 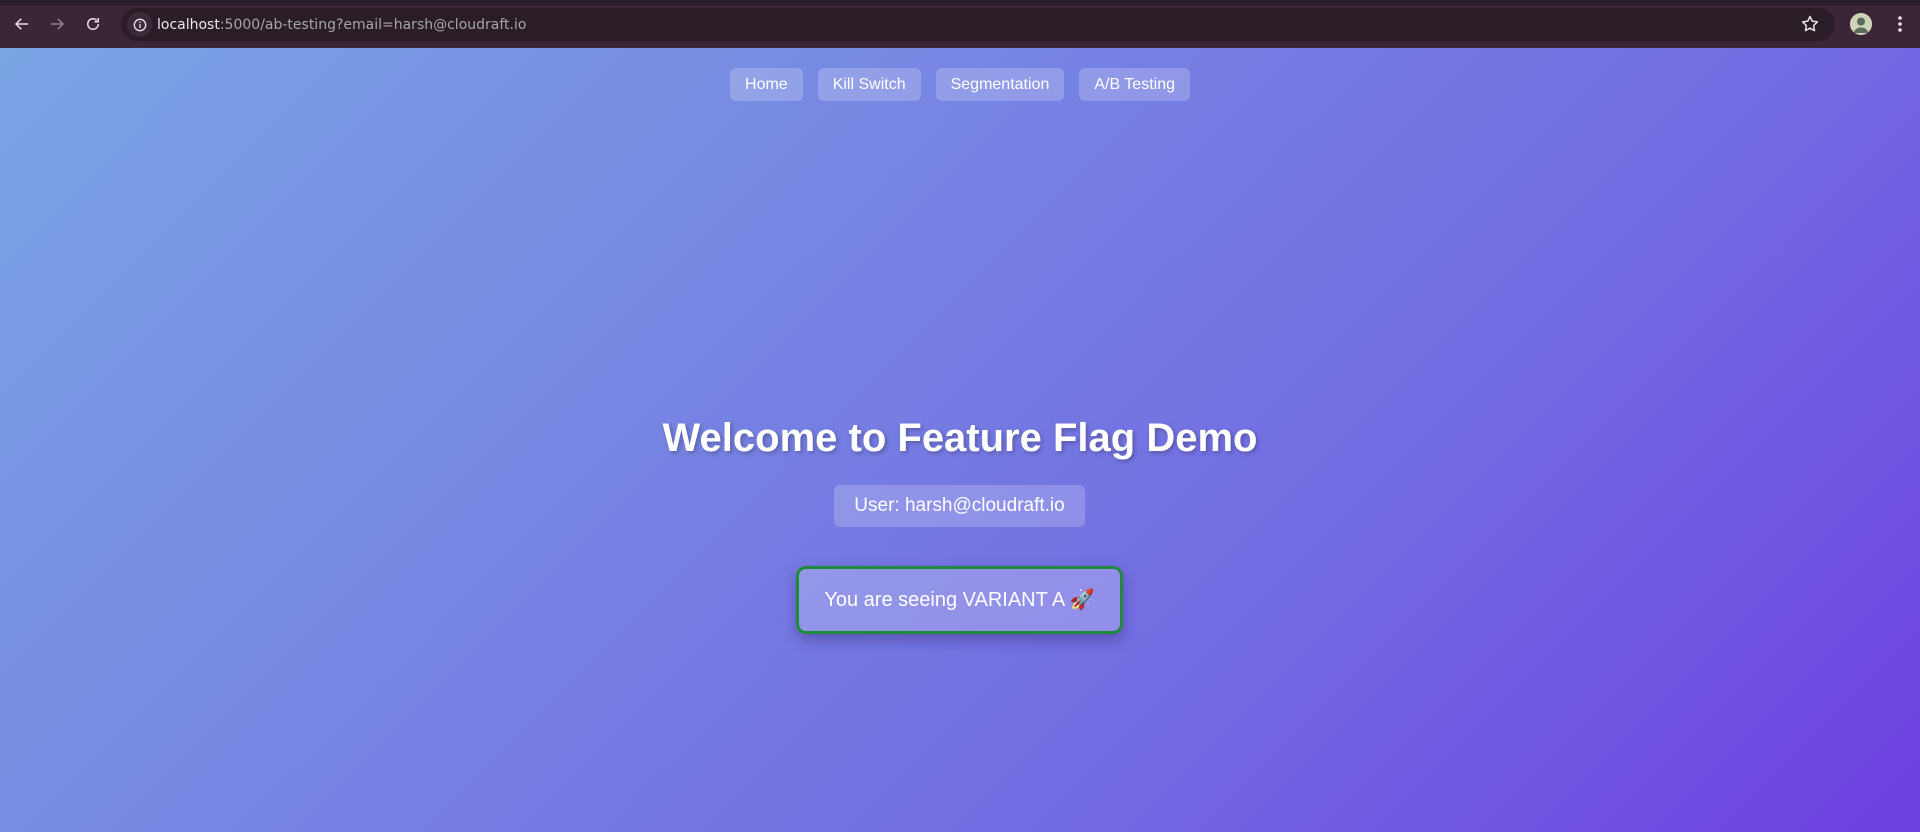 I want to click on forward-button, so click(x=57, y=24).